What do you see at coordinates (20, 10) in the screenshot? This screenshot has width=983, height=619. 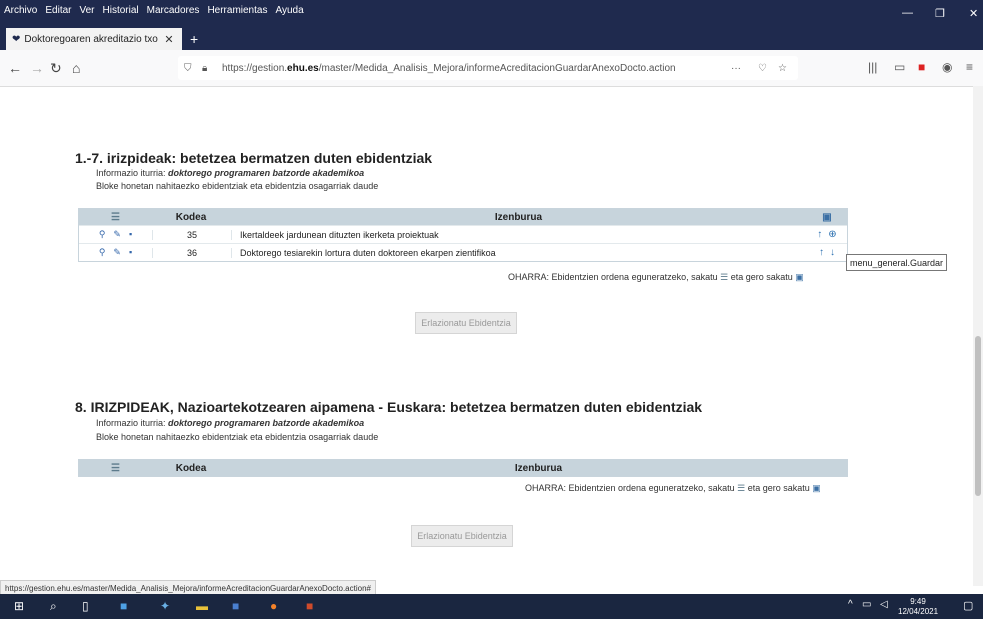 I see `menu-archivo: Archivo` at bounding box center [20, 10].